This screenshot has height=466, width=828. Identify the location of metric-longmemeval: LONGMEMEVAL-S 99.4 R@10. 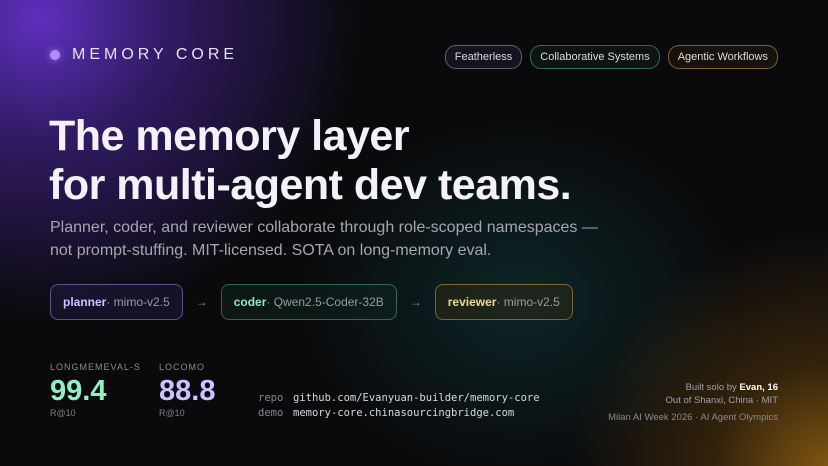
(95, 390).